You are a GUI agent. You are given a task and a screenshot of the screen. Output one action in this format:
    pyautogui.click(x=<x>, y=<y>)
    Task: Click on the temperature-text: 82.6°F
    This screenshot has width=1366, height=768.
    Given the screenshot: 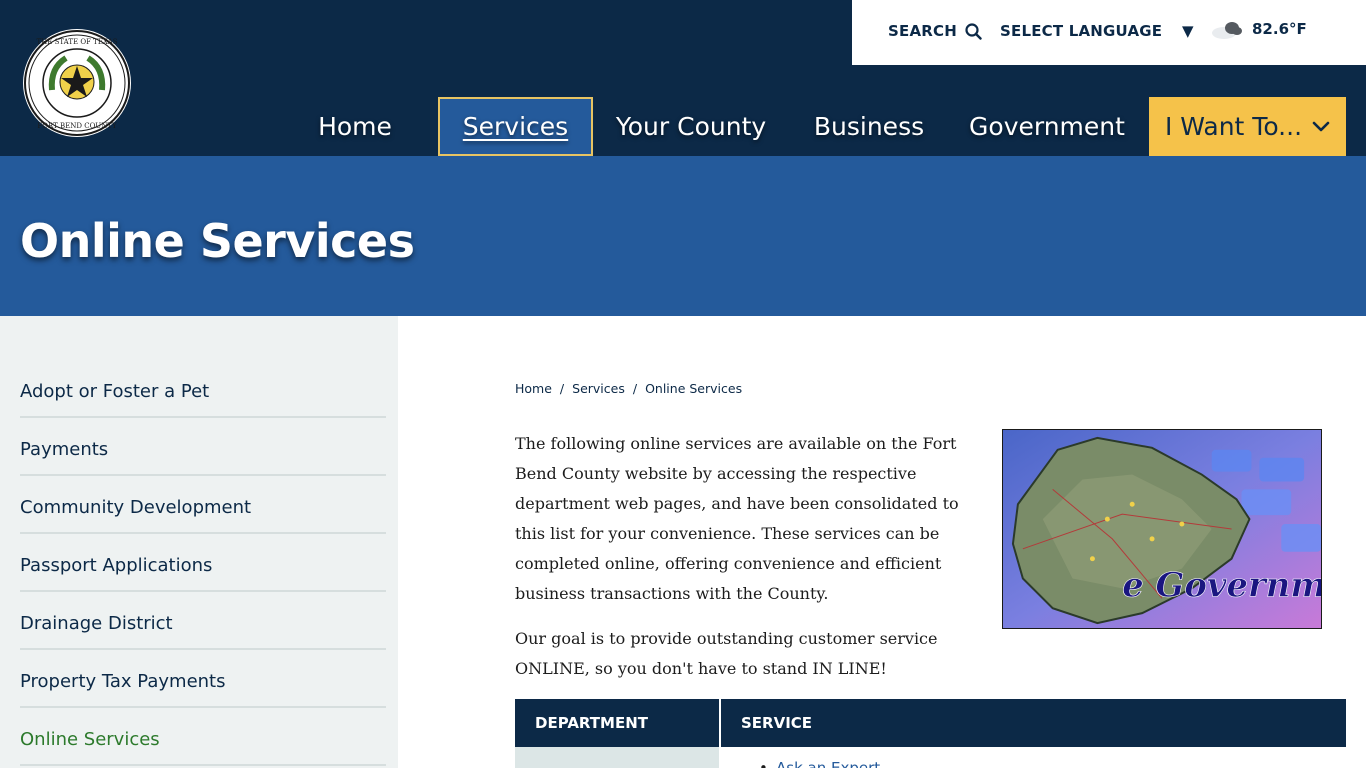 What is the action you would take?
    pyautogui.click(x=1279, y=29)
    